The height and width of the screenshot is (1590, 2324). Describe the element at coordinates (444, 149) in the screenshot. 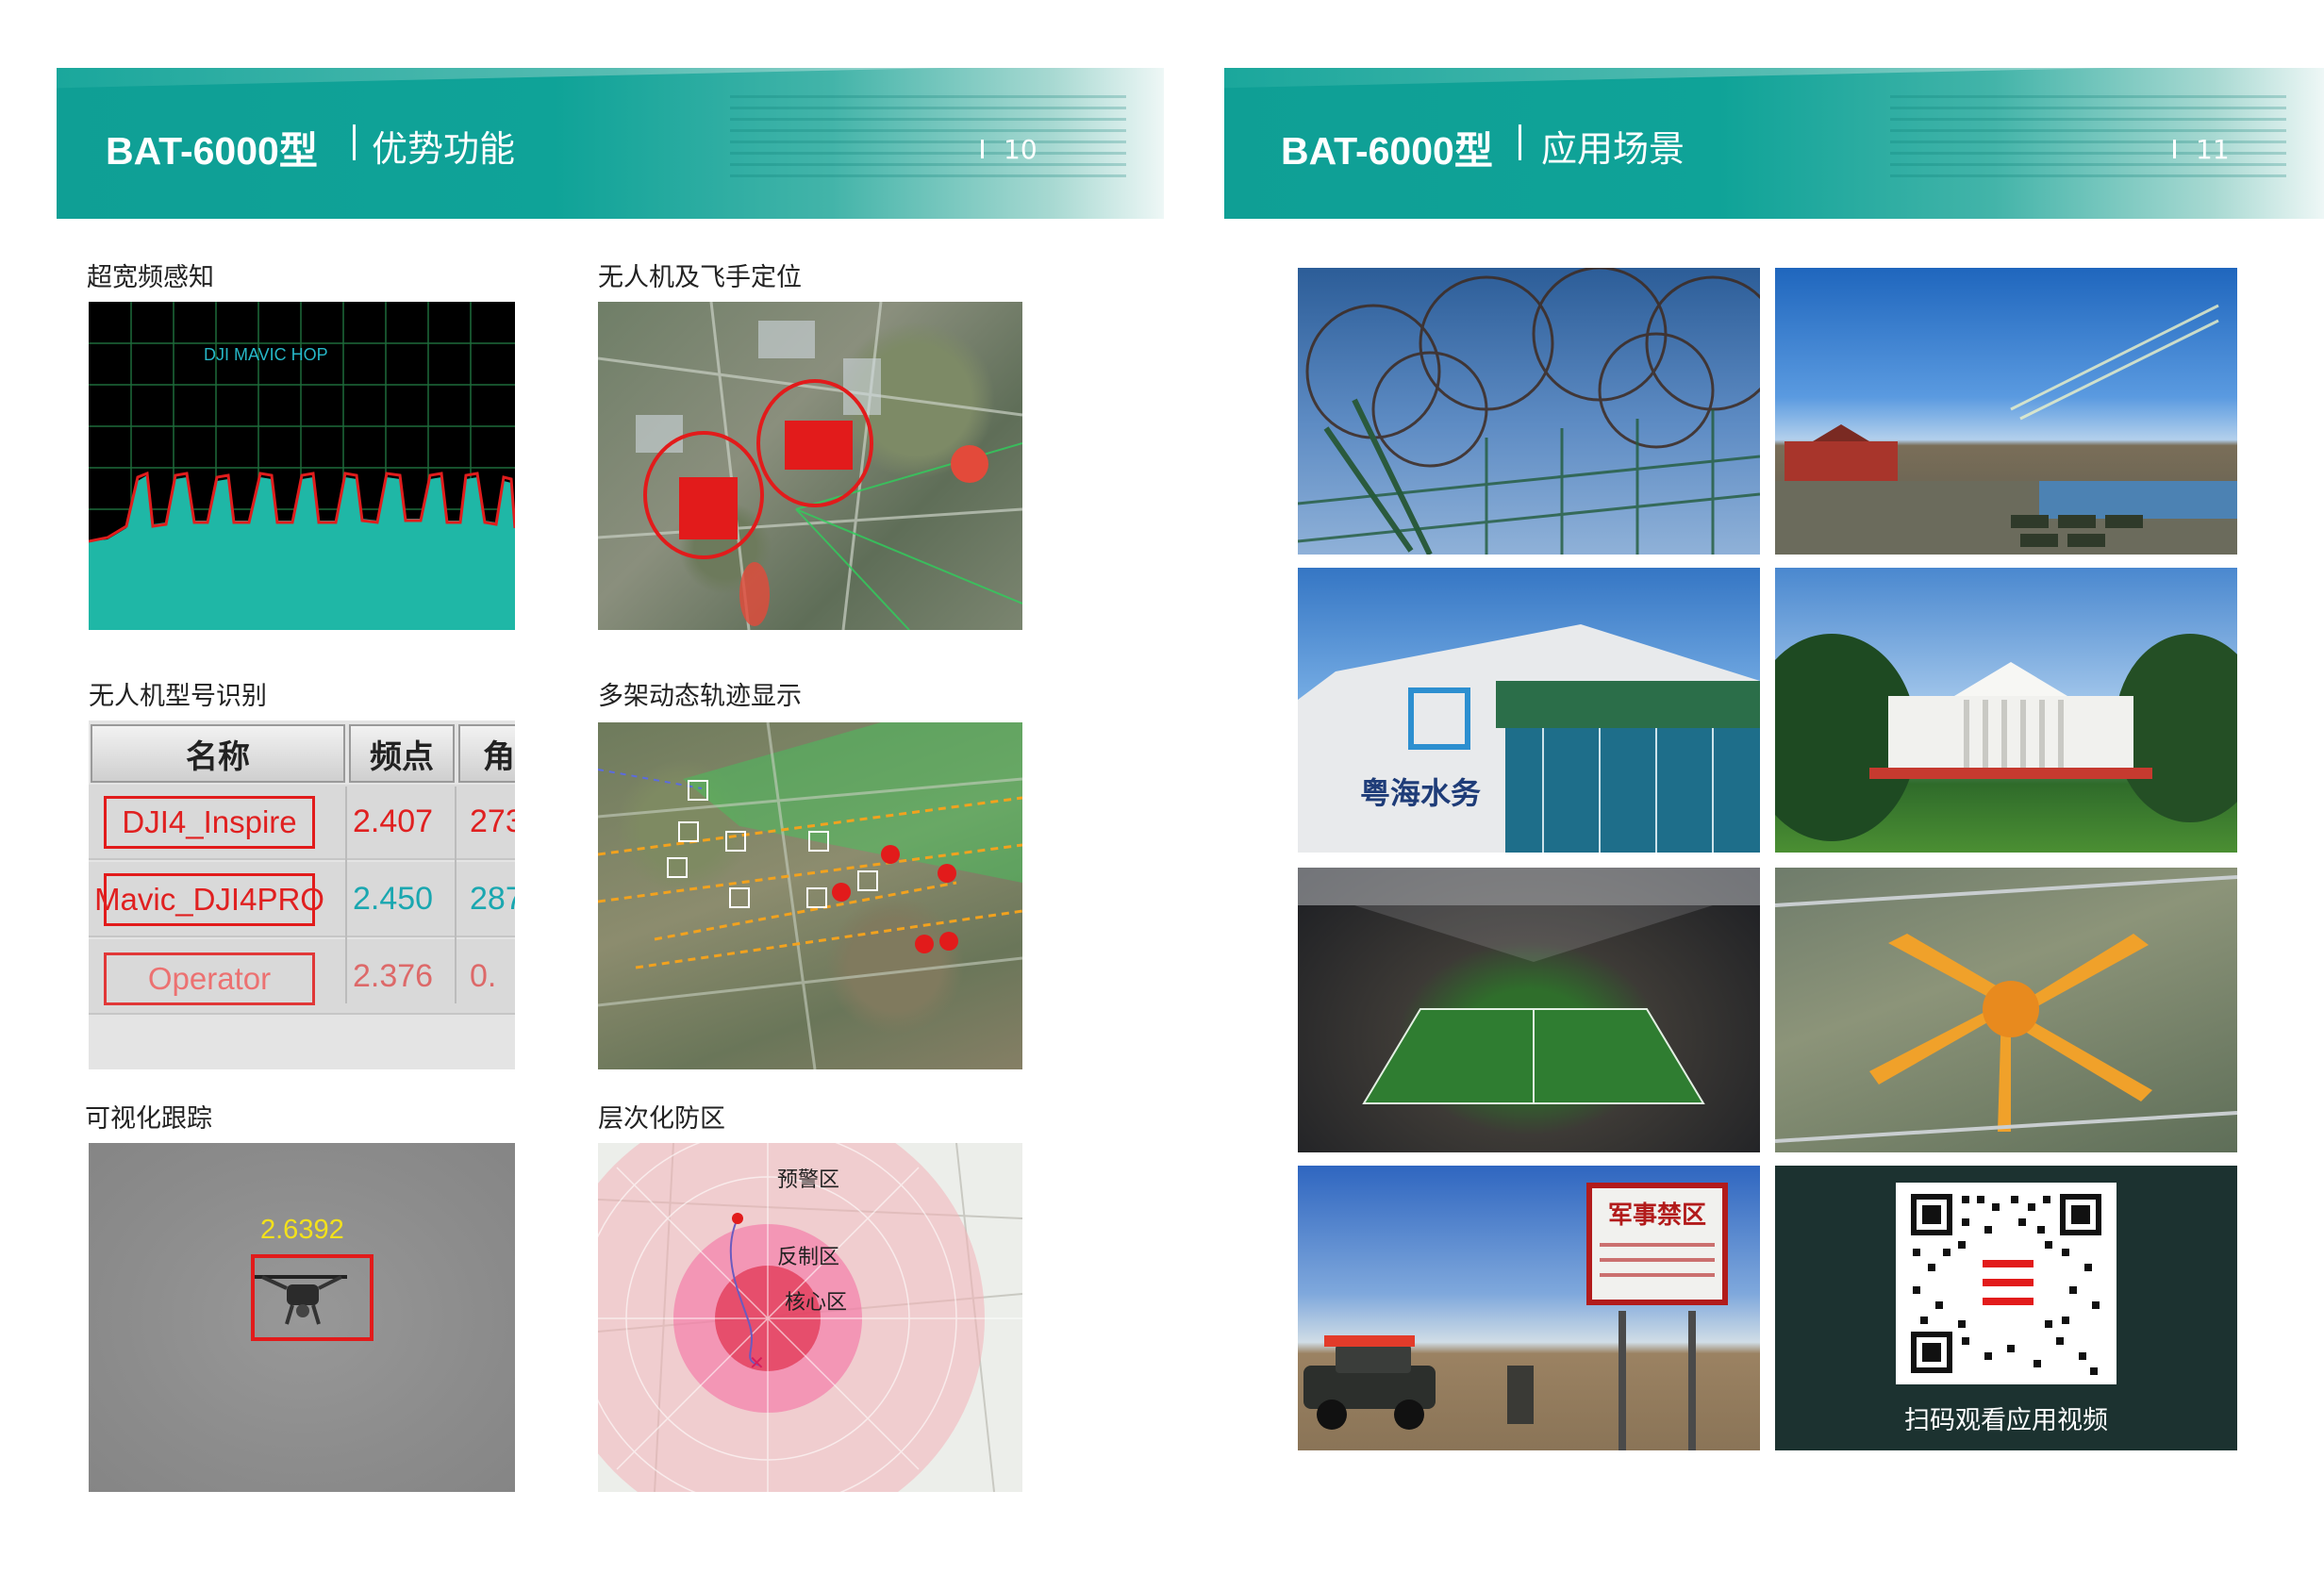

I see `page-title: 优势功能` at that location.